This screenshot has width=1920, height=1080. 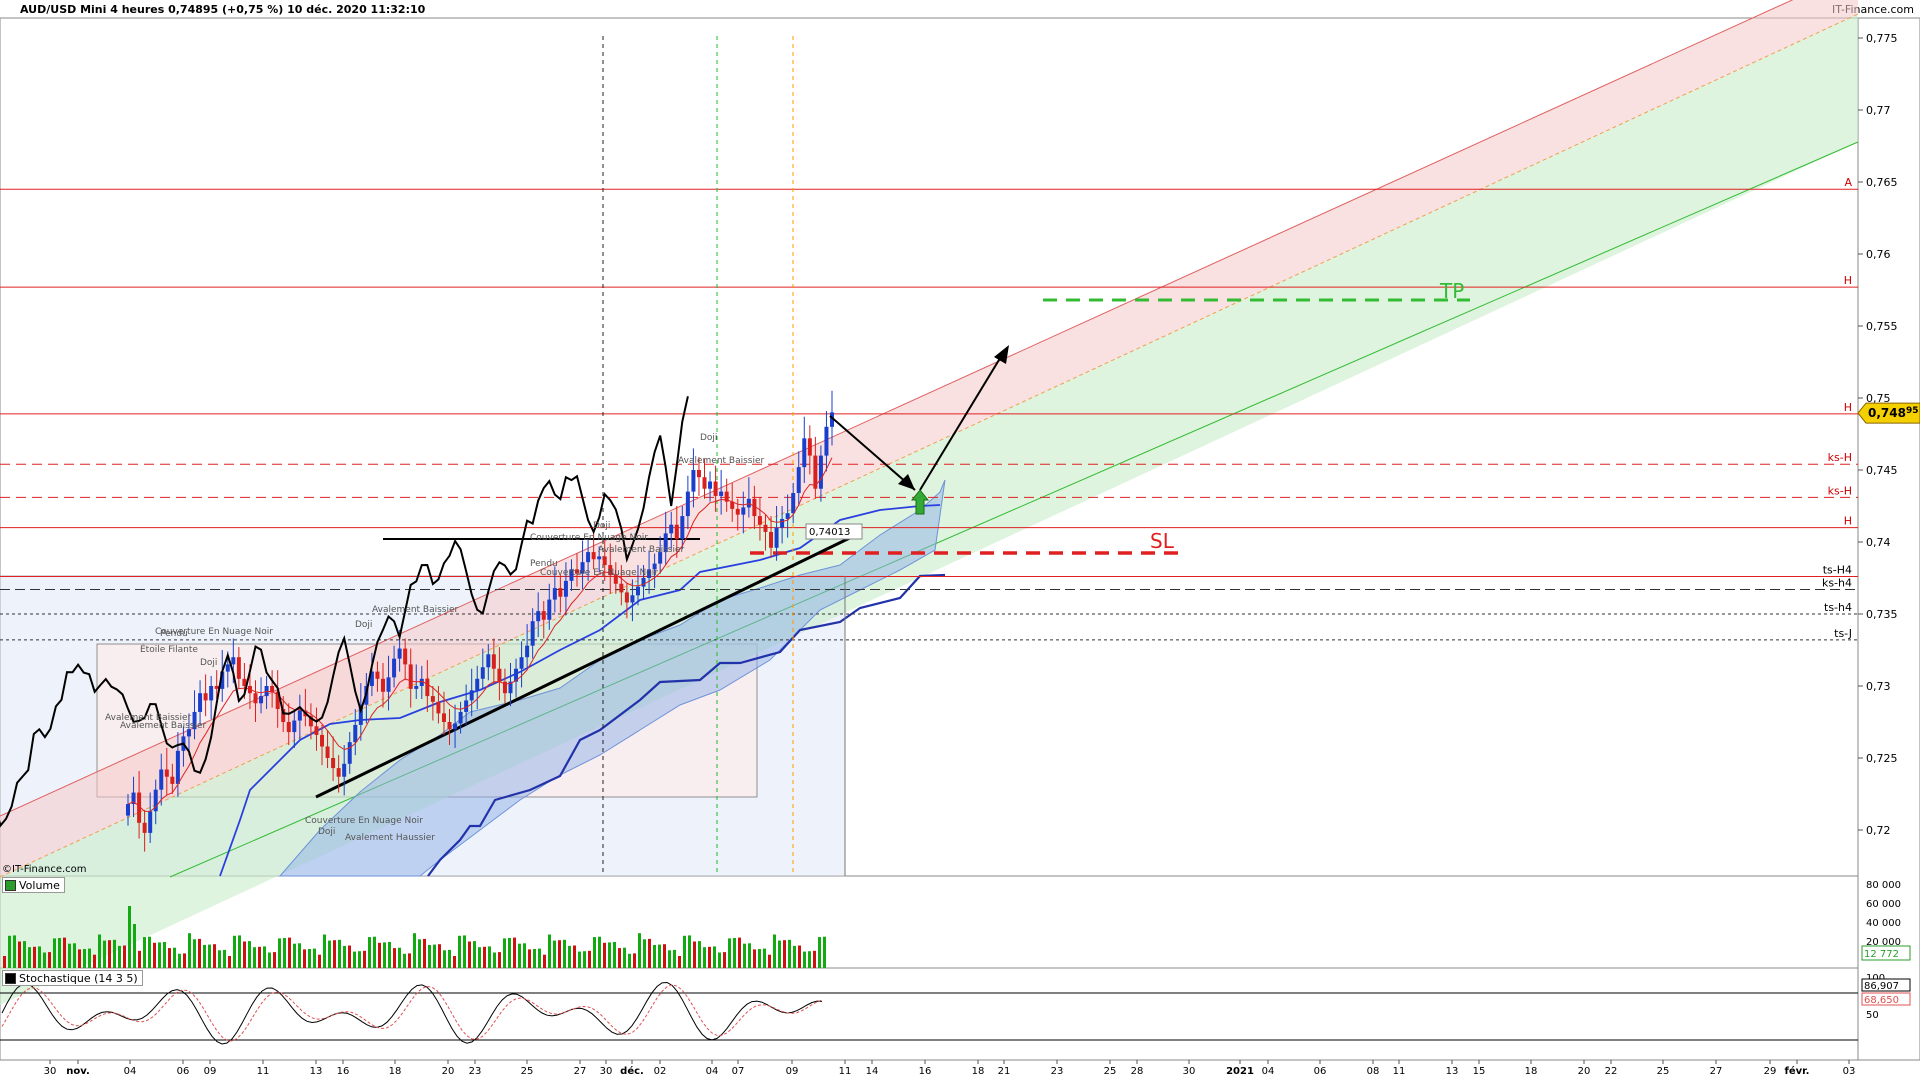 What do you see at coordinates (72, 978) in the screenshot?
I see `stoch-panel-label: Stochastique (14 3 5)` at bounding box center [72, 978].